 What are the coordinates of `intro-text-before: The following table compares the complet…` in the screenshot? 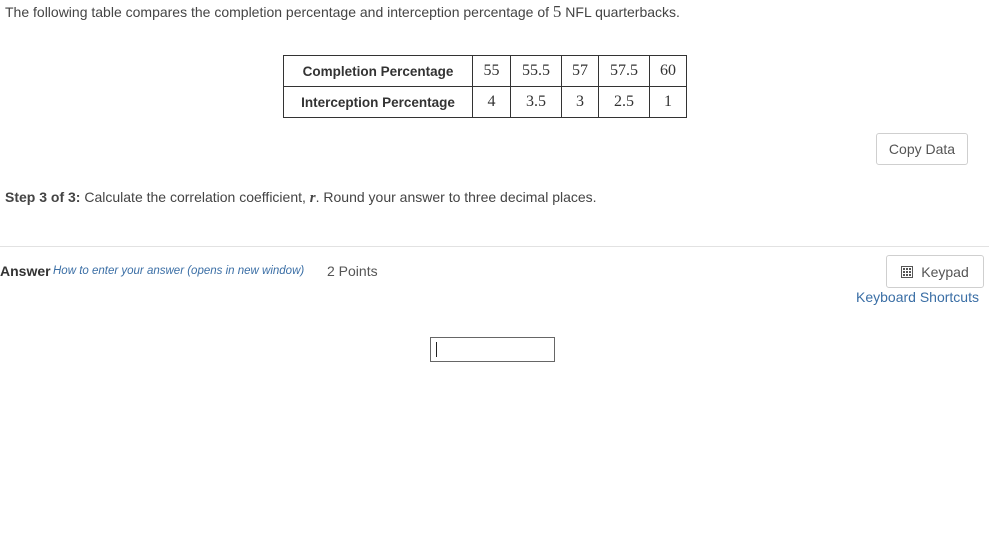 It's located at (279, 12).